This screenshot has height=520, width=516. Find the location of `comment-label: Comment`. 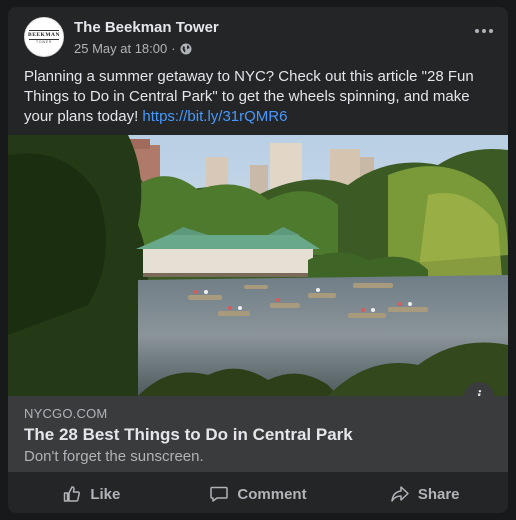

comment-label: Comment is located at coordinates (272, 494).